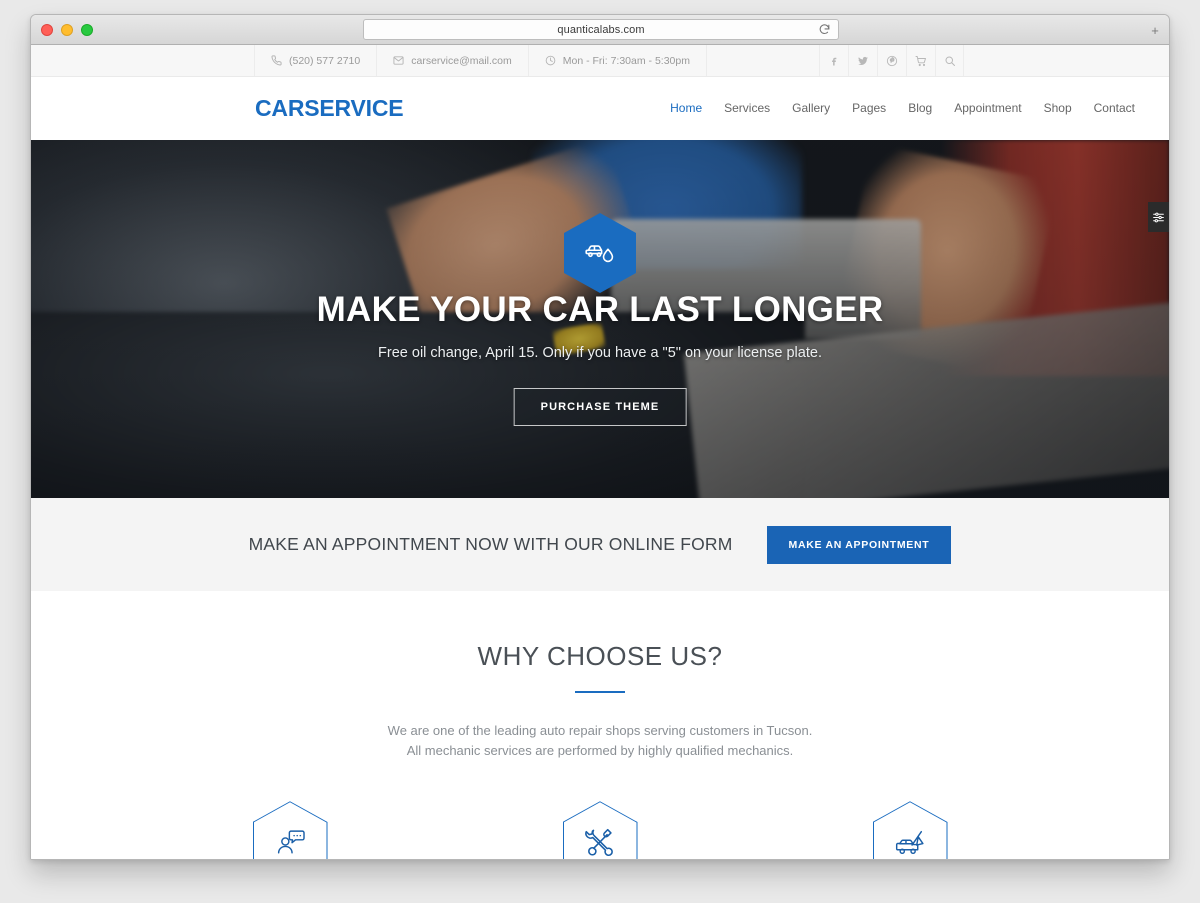 This screenshot has height=903, width=1200. I want to click on nav-item-pages: Pages, so click(869, 108).